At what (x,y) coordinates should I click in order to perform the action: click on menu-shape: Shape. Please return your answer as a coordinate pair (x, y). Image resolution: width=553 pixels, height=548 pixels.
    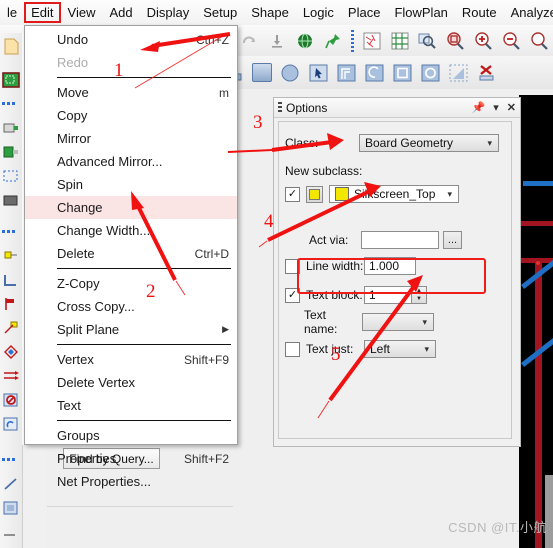
    Looking at the image, I should click on (270, 12).